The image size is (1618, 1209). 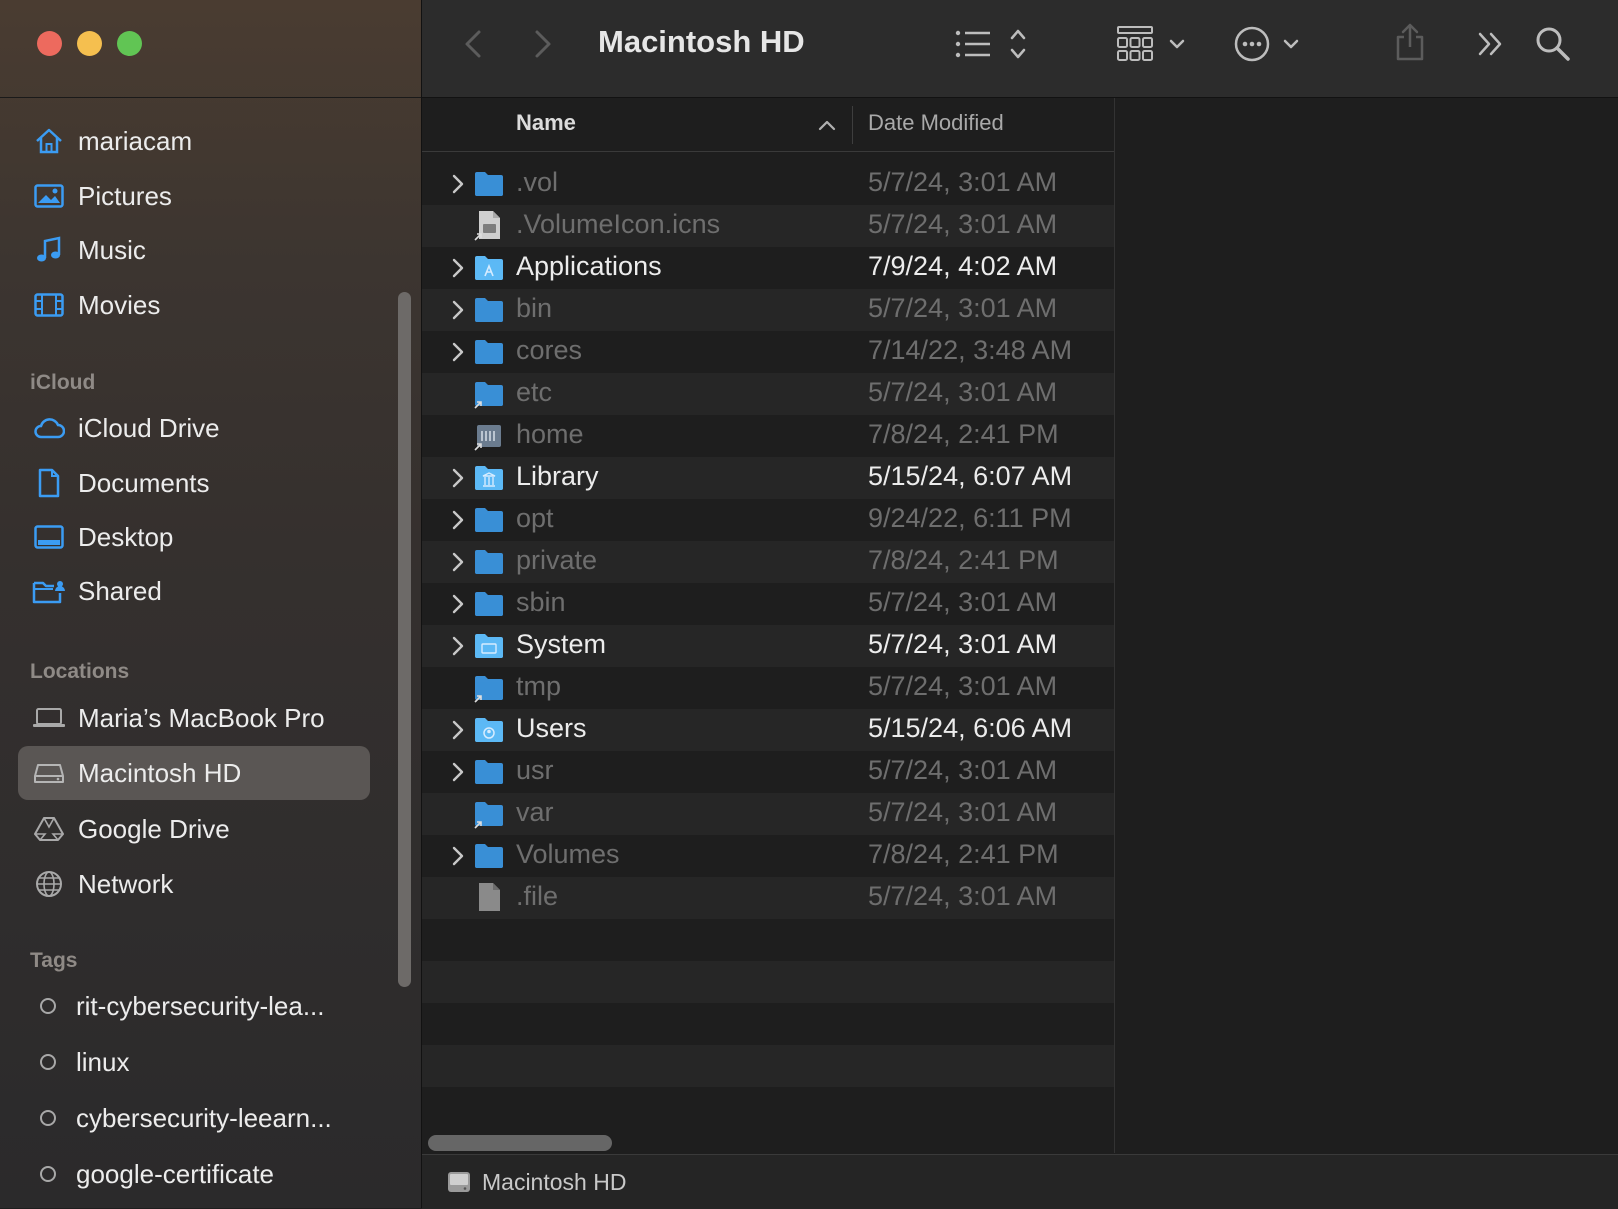 I want to click on sidebar-item-mariacam: mariacam, so click(x=194, y=141).